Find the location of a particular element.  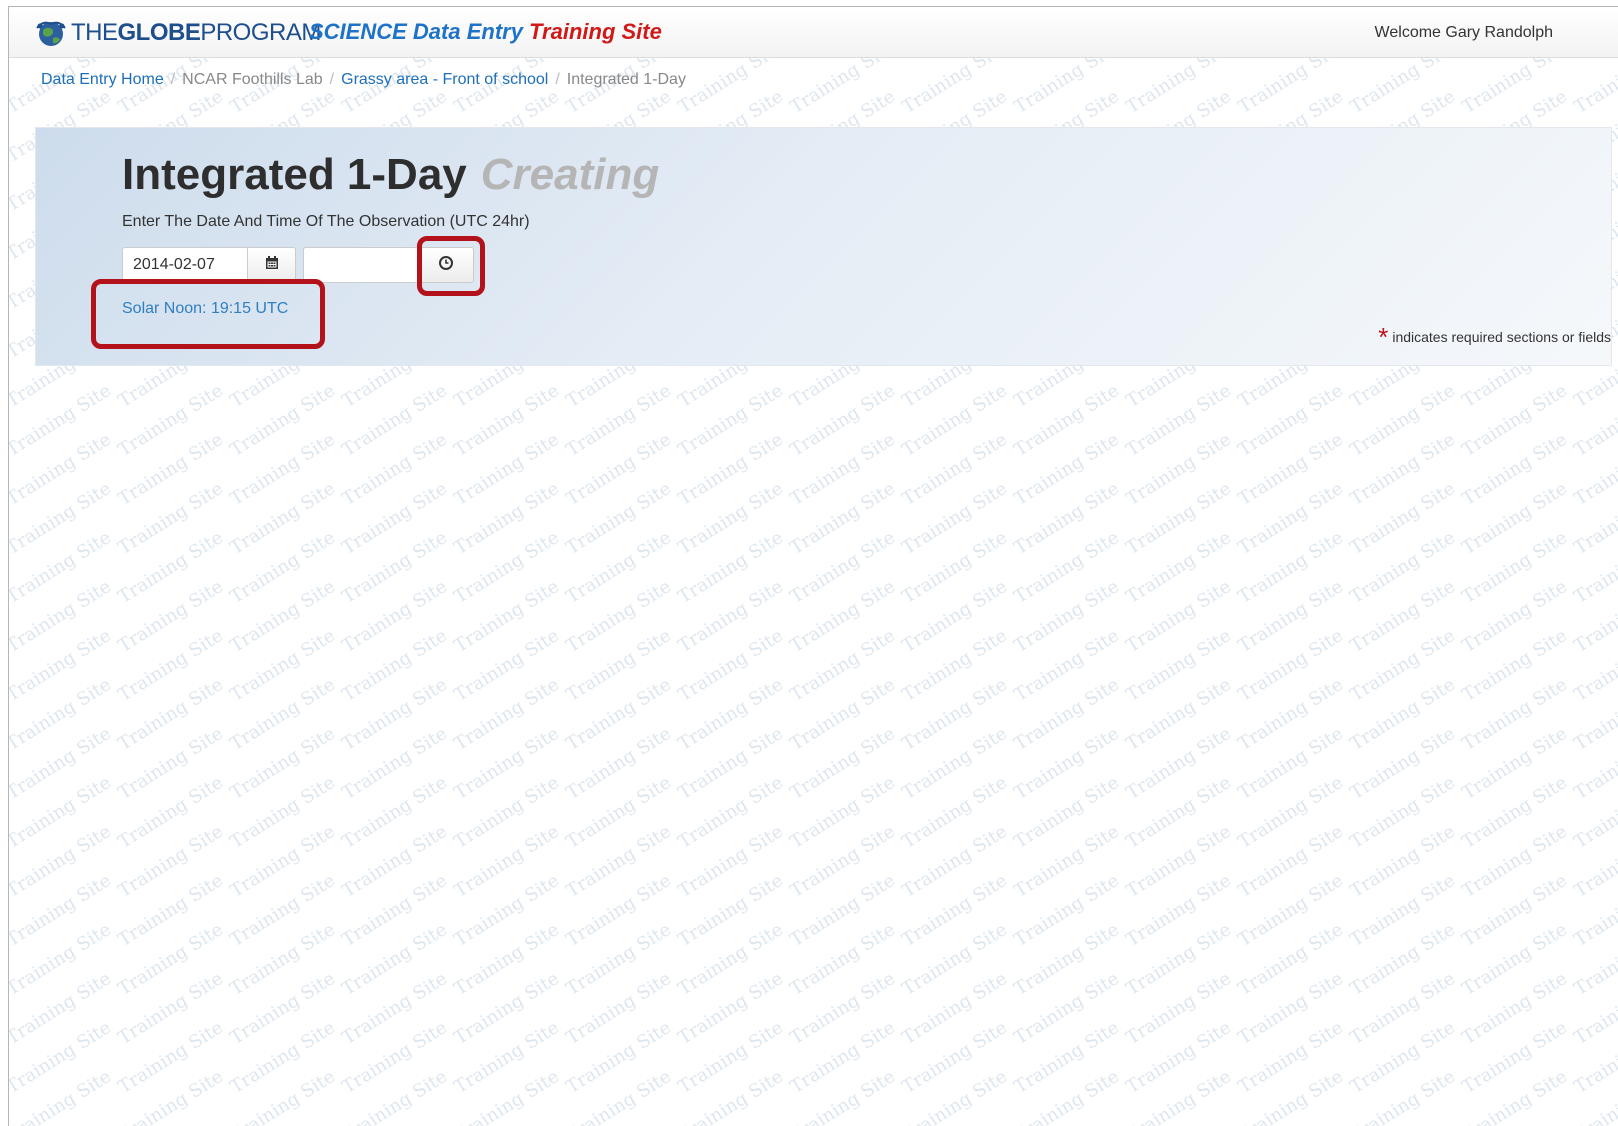

solar-noon-highlight is located at coordinates (208, 314).